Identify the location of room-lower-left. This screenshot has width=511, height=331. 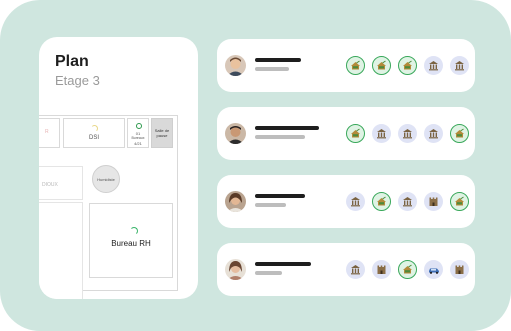
(61, 250).